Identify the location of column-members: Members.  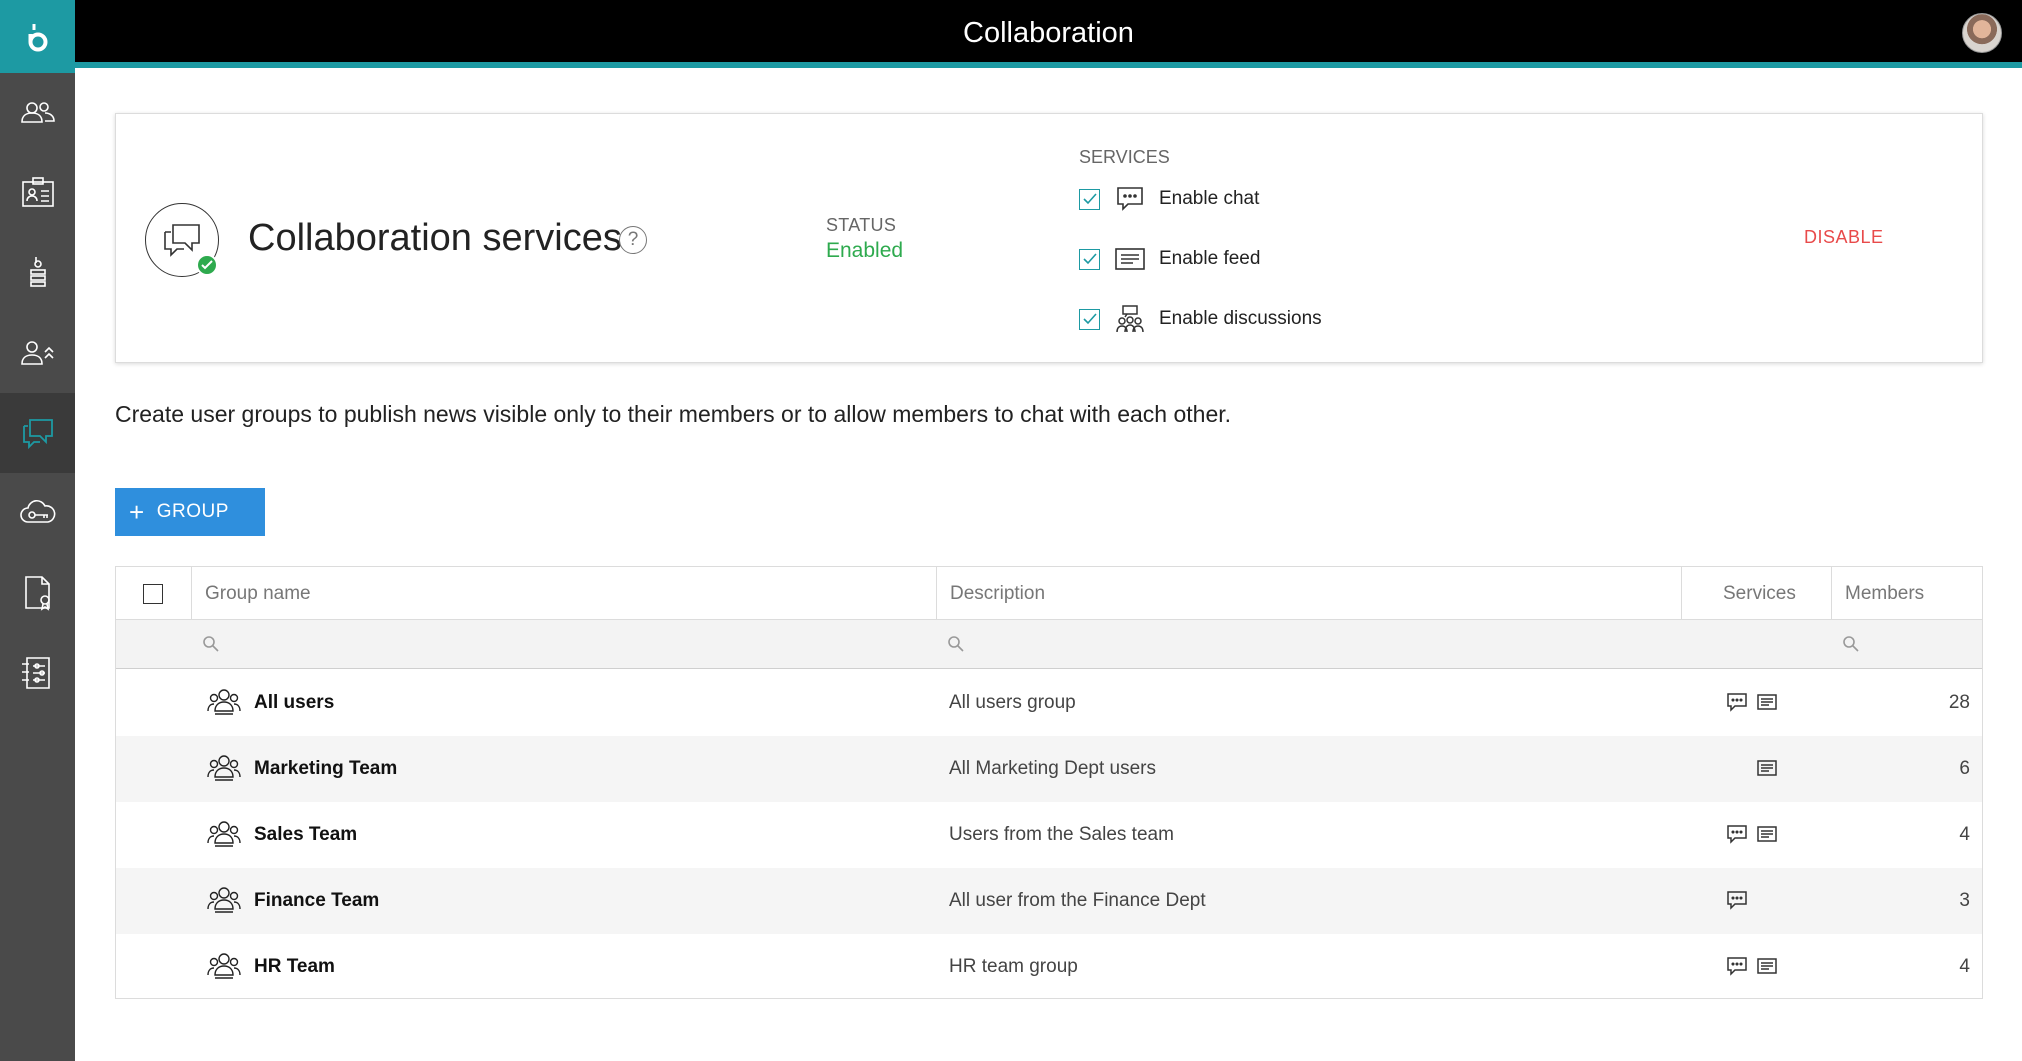
(1884, 593).